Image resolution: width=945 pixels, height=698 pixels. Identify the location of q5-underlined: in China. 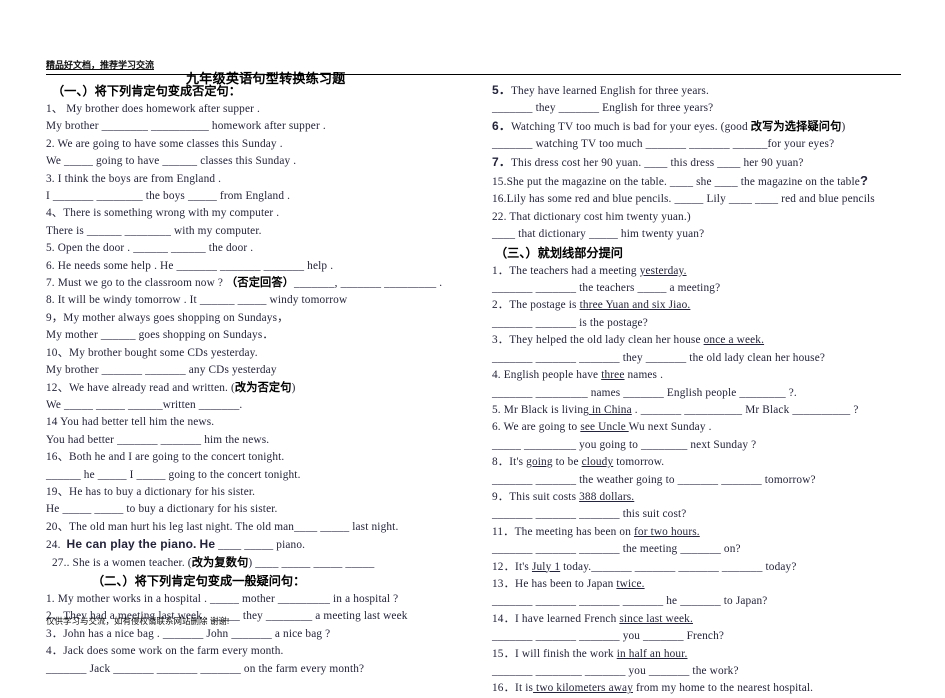
(610, 409).